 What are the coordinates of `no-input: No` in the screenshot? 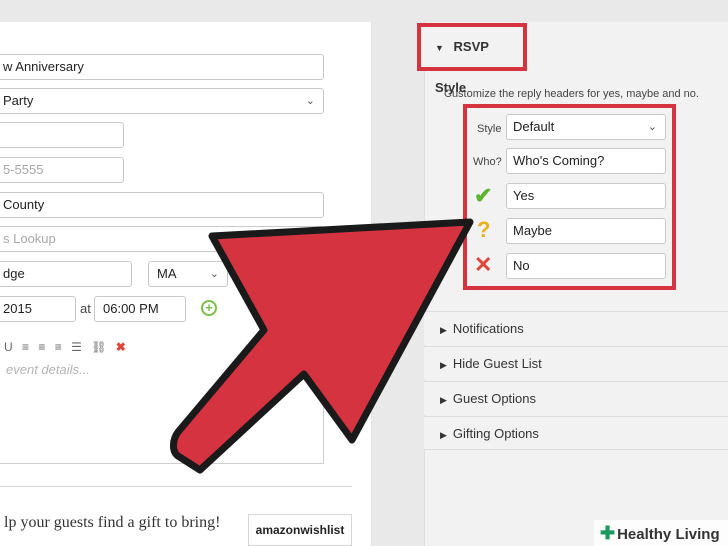 It's located at (586, 266).